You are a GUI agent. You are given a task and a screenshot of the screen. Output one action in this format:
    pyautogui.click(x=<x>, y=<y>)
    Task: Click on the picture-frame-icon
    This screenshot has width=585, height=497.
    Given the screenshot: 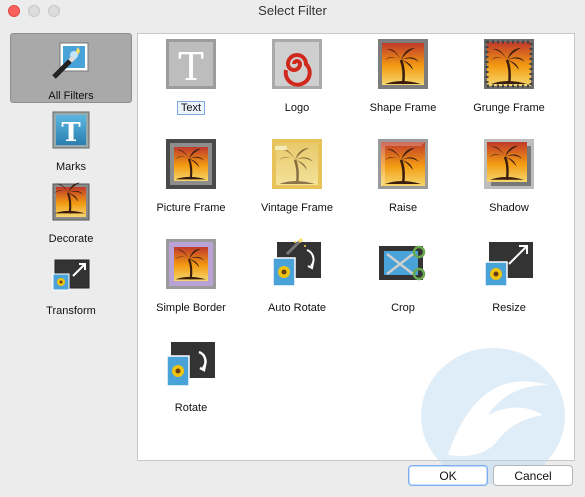 What is the action you would take?
    pyautogui.click(x=191, y=164)
    